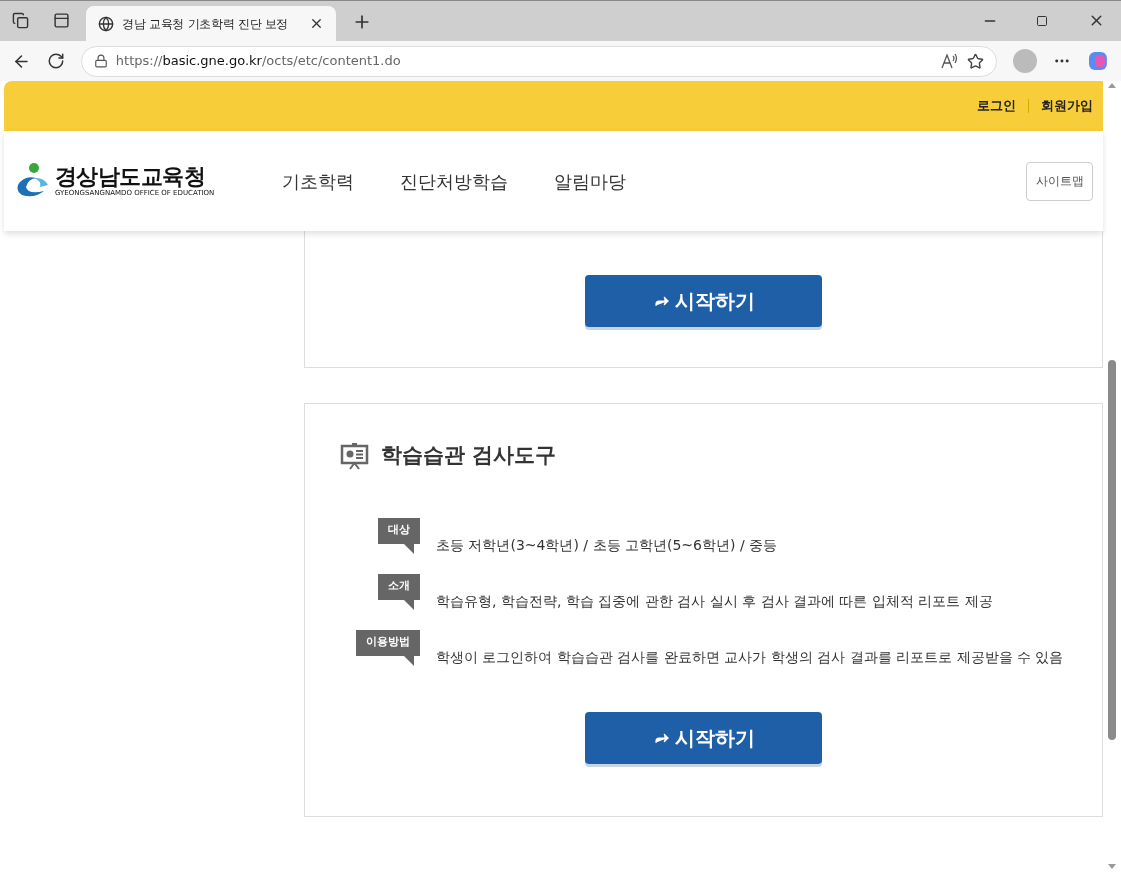 The height and width of the screenshot is (875, 1121). I want to click on globe-icon, so click(106, 23).